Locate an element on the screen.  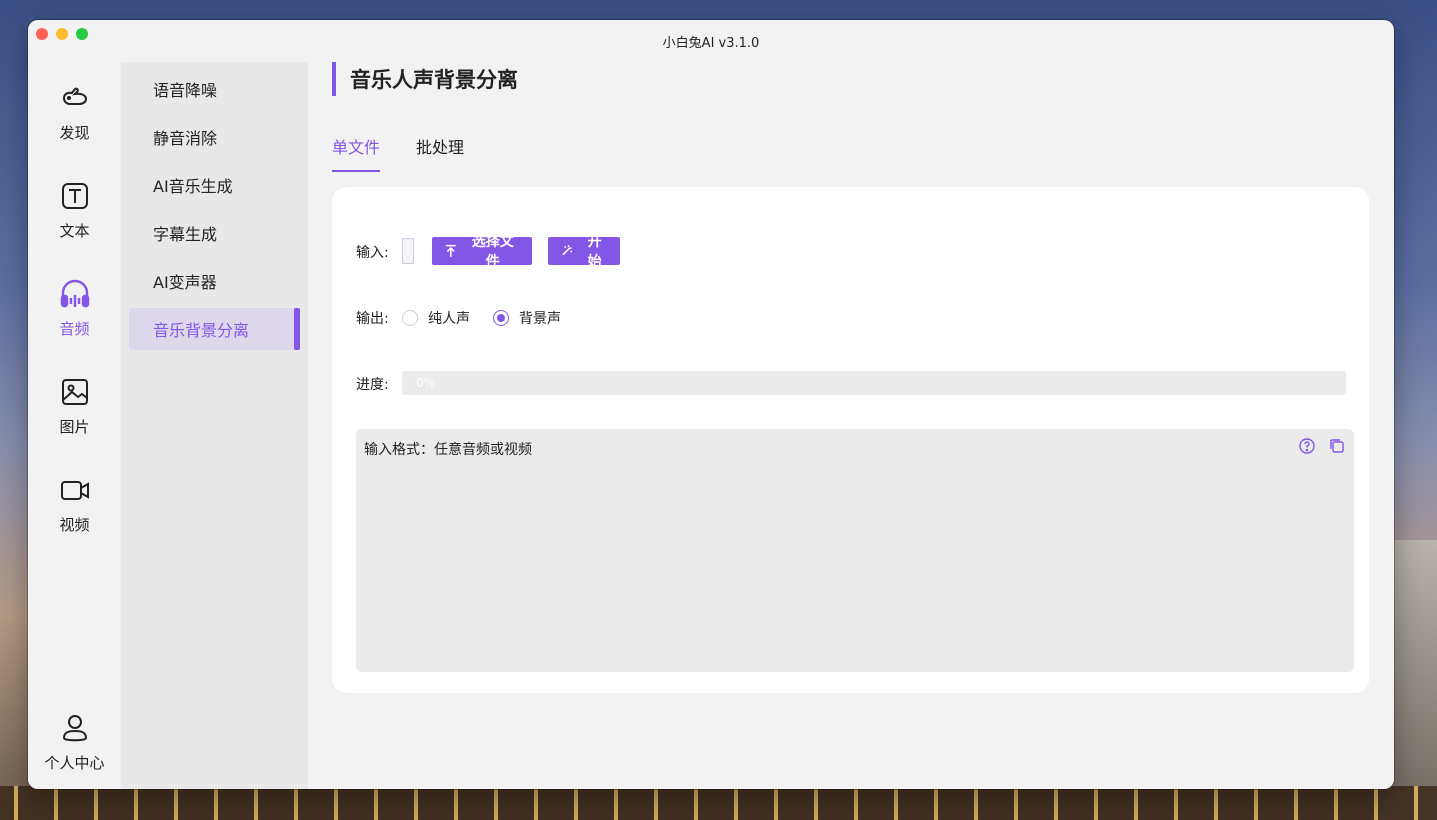
tab-single-file: 单文件 is located at coordinates (356, 153).